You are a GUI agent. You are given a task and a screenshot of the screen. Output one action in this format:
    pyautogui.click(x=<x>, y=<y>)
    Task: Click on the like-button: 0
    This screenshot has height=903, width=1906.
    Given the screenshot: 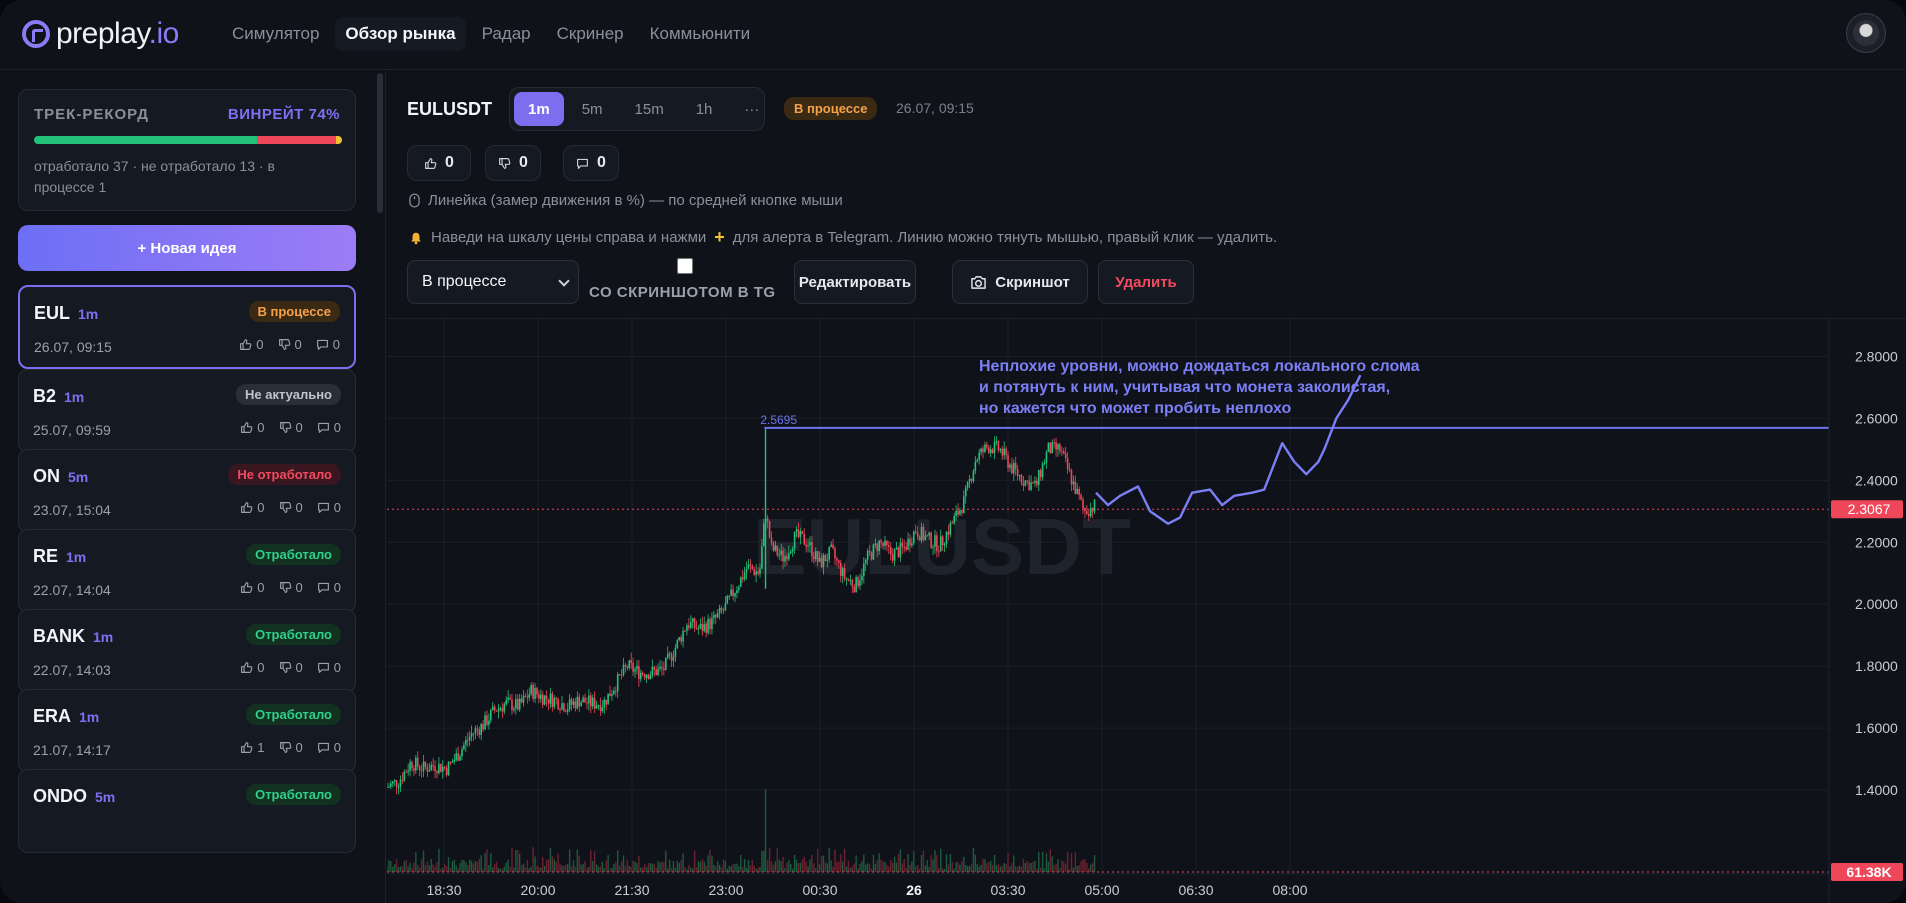 What is the action you would take?
    pyautogui.click(x=439, y=163)
    